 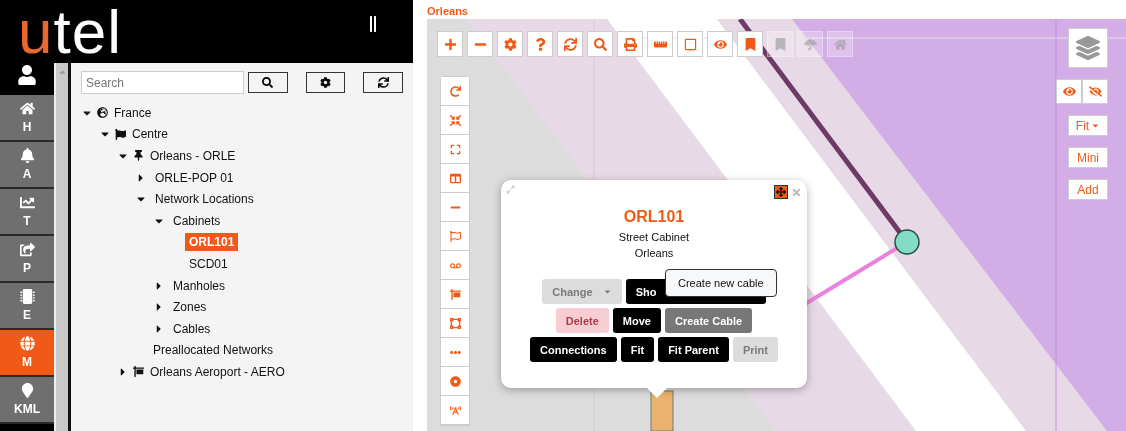 What do you see at coordinates (654, 237) in the screenshot?
I see `popup-type: Street Cabinet` at bounding box center [654, 237].